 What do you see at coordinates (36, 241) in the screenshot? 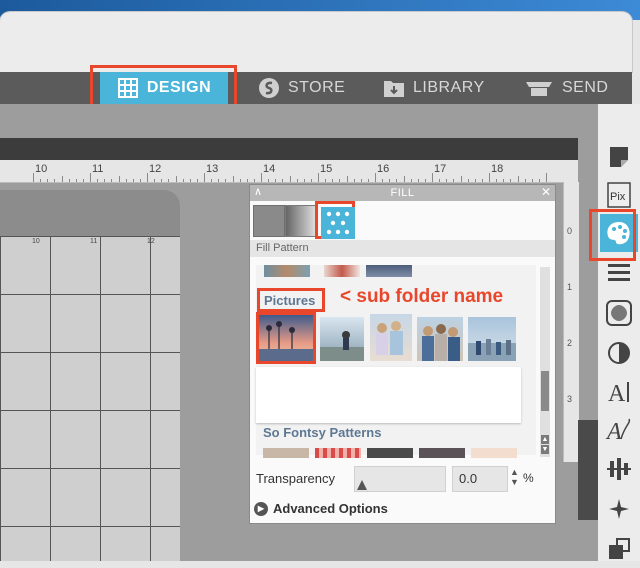
I see `mat-grid-number: 10` at bounding box center [36, 241].